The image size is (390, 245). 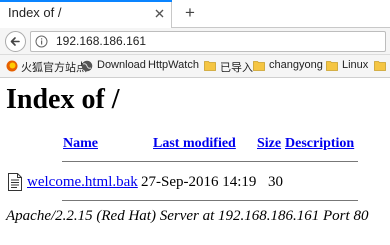 I want to click on last-modified-cell: 27-Sep-2016 14:19, so click(x=199, y=182).